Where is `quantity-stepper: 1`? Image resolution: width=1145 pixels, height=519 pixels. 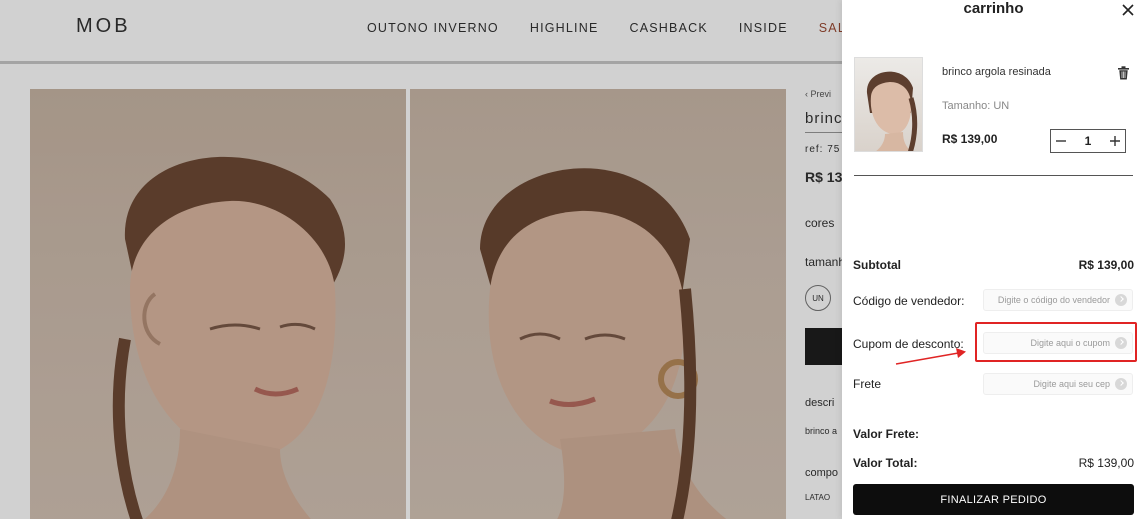
quantity-stepper: 1 is located at coordinates (1088, 141).